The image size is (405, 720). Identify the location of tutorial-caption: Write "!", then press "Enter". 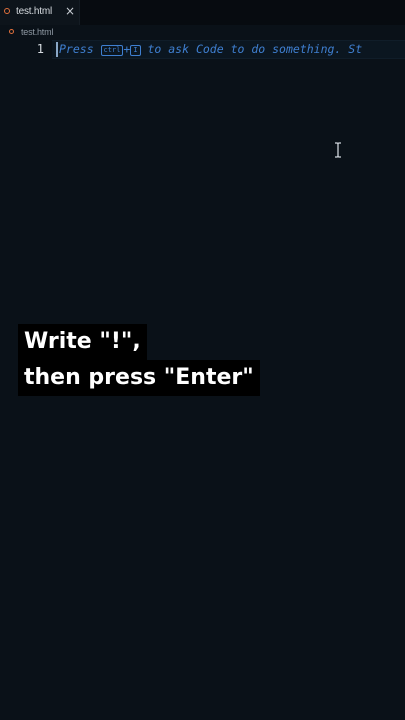
(139, 360).